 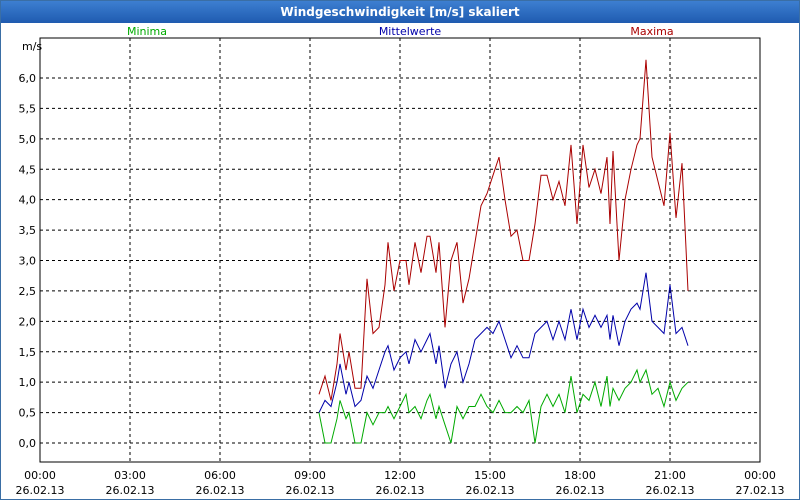 What do you see at coordinates (28, 291) in the screenshot?
I see `y-tick-label: 2,5` at bounding box center [28, 291].